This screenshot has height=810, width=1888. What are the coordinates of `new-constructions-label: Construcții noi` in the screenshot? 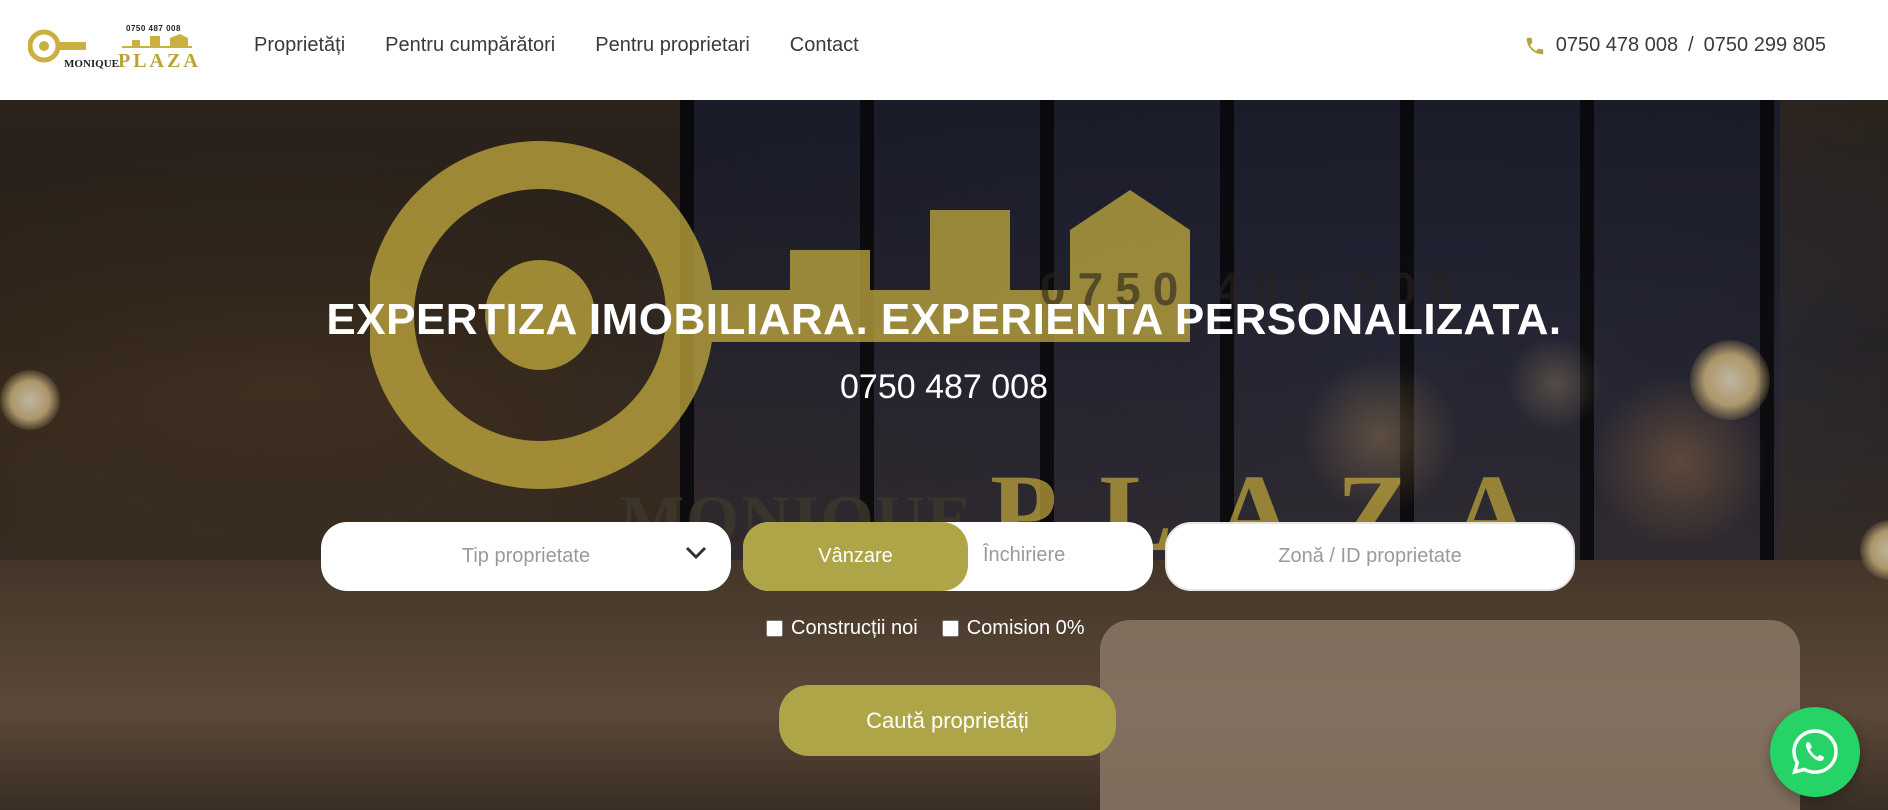 It's located at (854, 628).